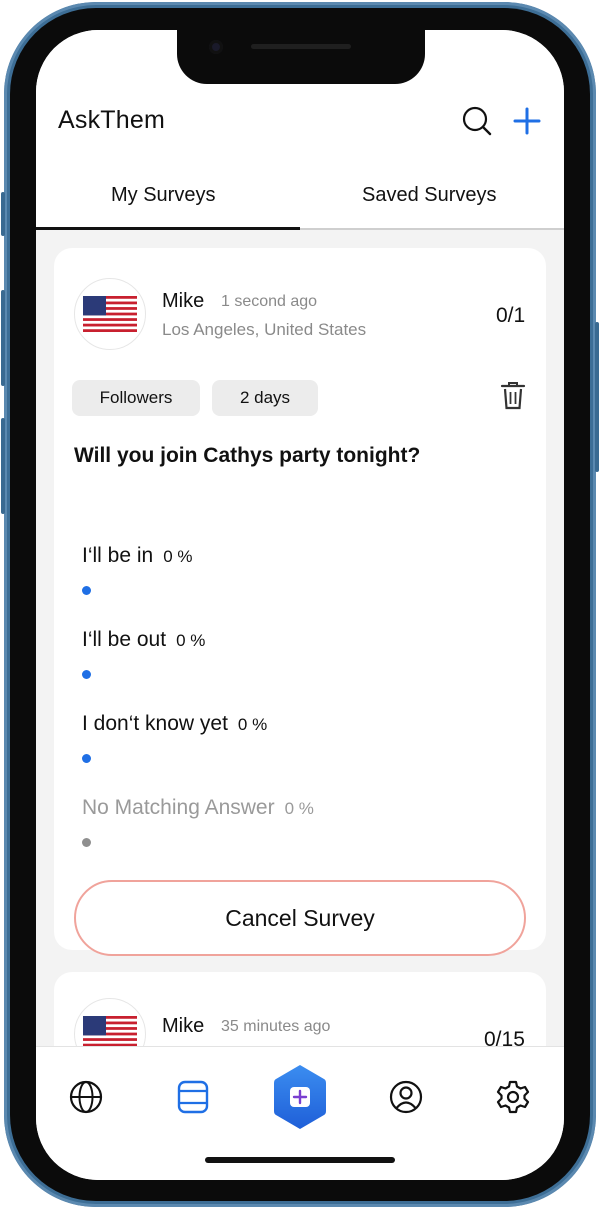  I want to click on search-icon, so click(477, 121).